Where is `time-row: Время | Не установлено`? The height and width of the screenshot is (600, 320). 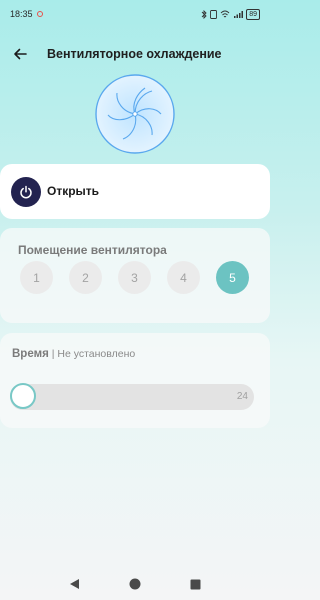
time-row: Время | Не установлено is located at coordinates (73, 354).